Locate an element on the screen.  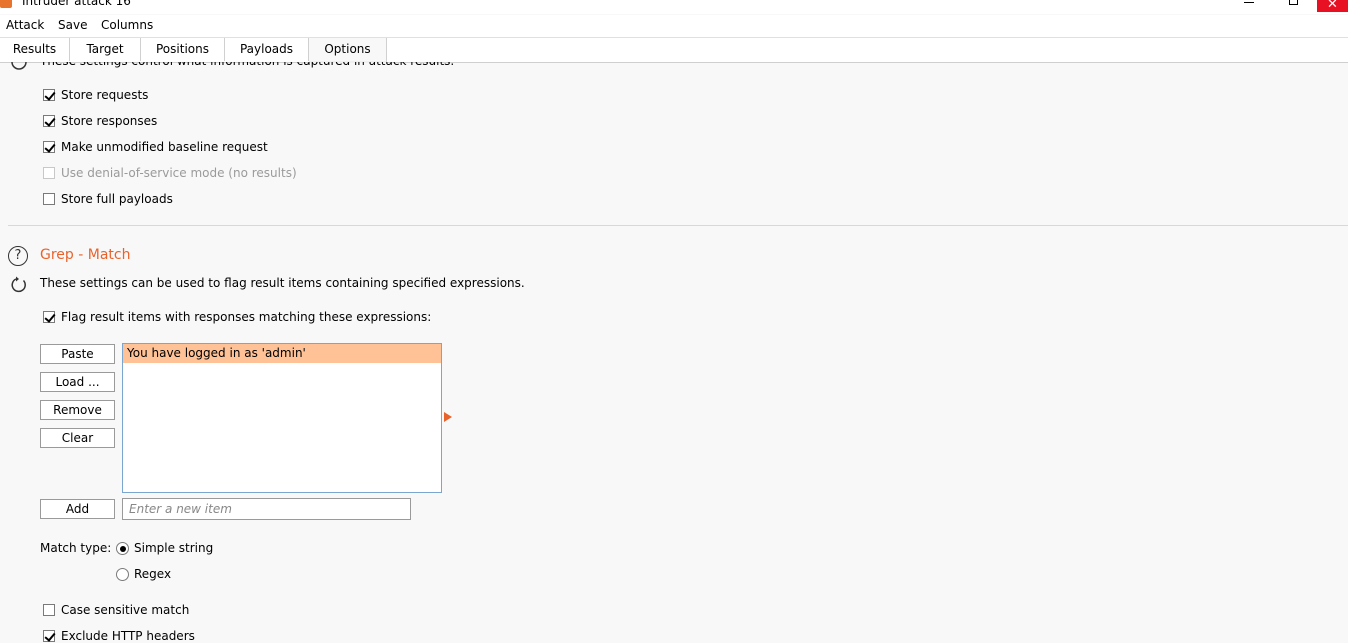
title-bar is located at coordinates (674, 7).